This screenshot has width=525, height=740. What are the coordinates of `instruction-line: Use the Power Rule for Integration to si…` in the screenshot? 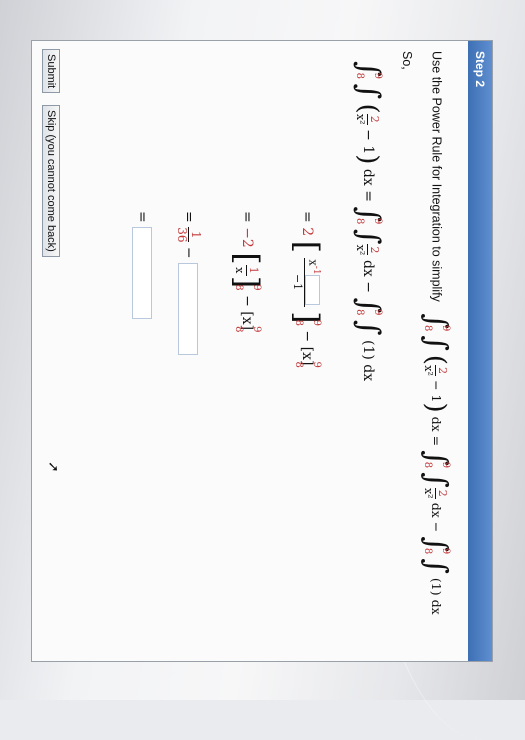 It's located at (436, 333).